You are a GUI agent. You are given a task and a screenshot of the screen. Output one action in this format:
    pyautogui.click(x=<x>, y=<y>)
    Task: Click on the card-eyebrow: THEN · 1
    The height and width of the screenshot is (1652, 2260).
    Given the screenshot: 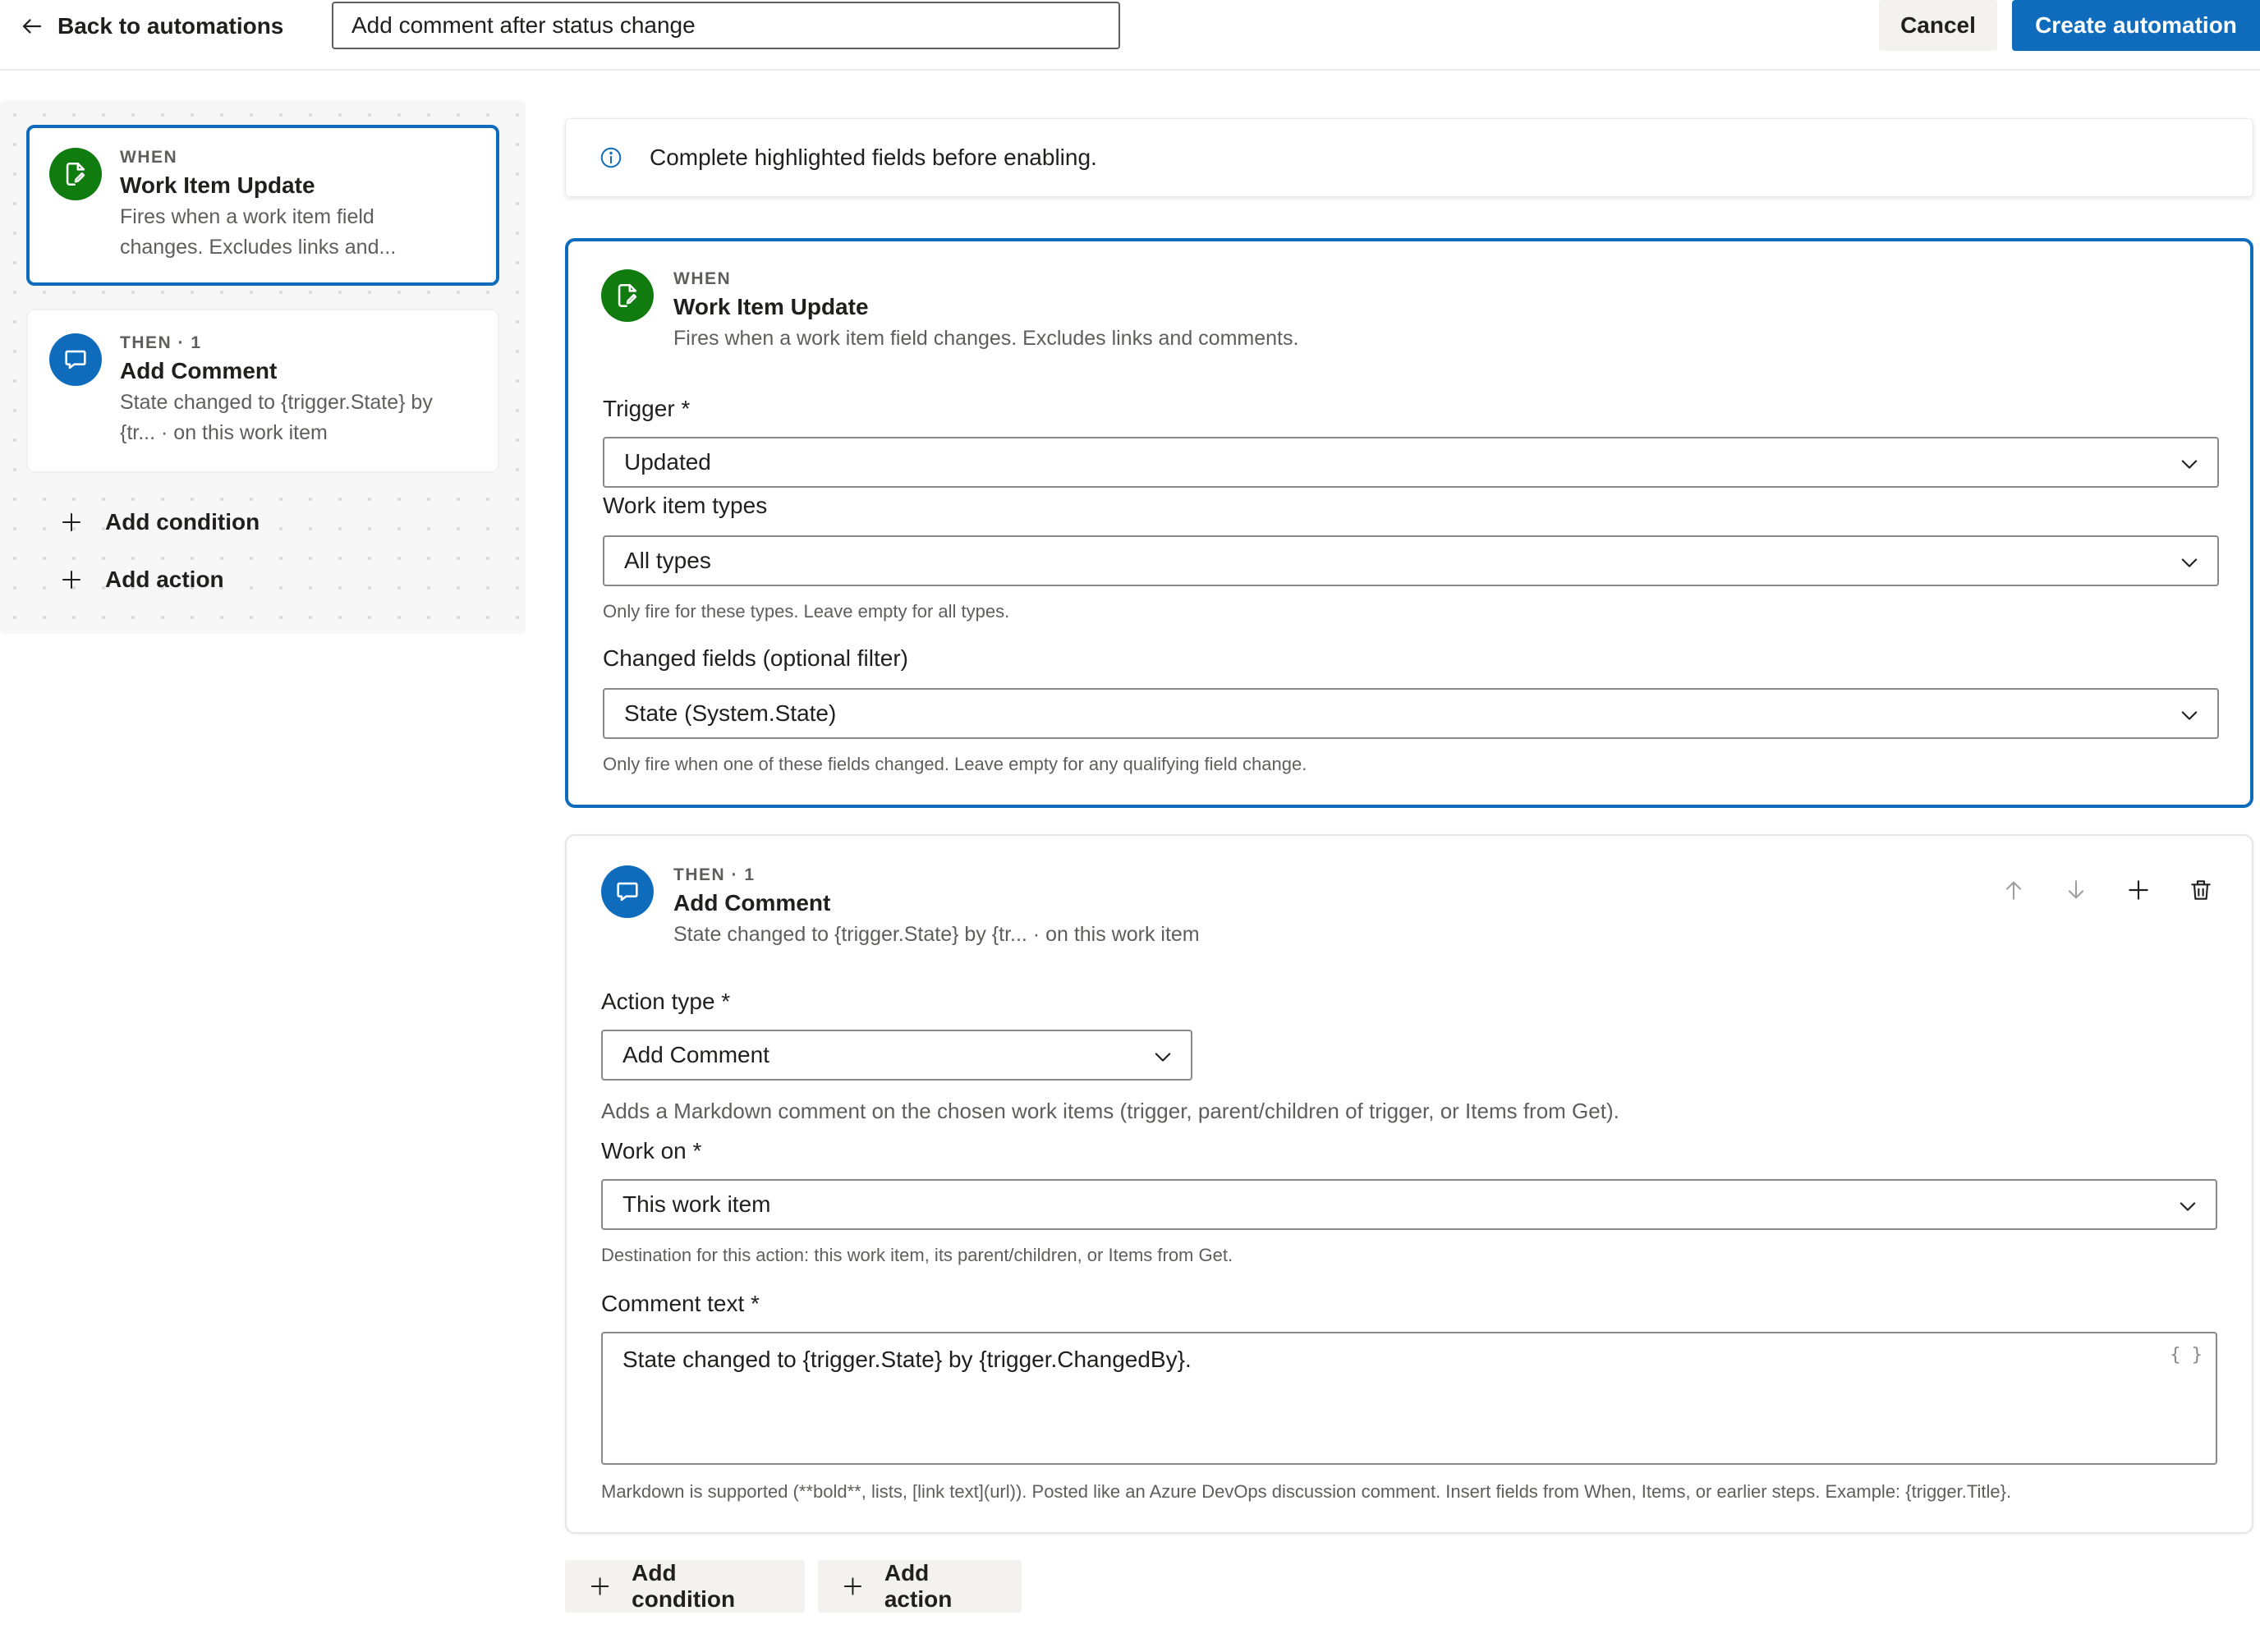 What is the action you would take?
    pyautogui.click(x=714, y=874)
    